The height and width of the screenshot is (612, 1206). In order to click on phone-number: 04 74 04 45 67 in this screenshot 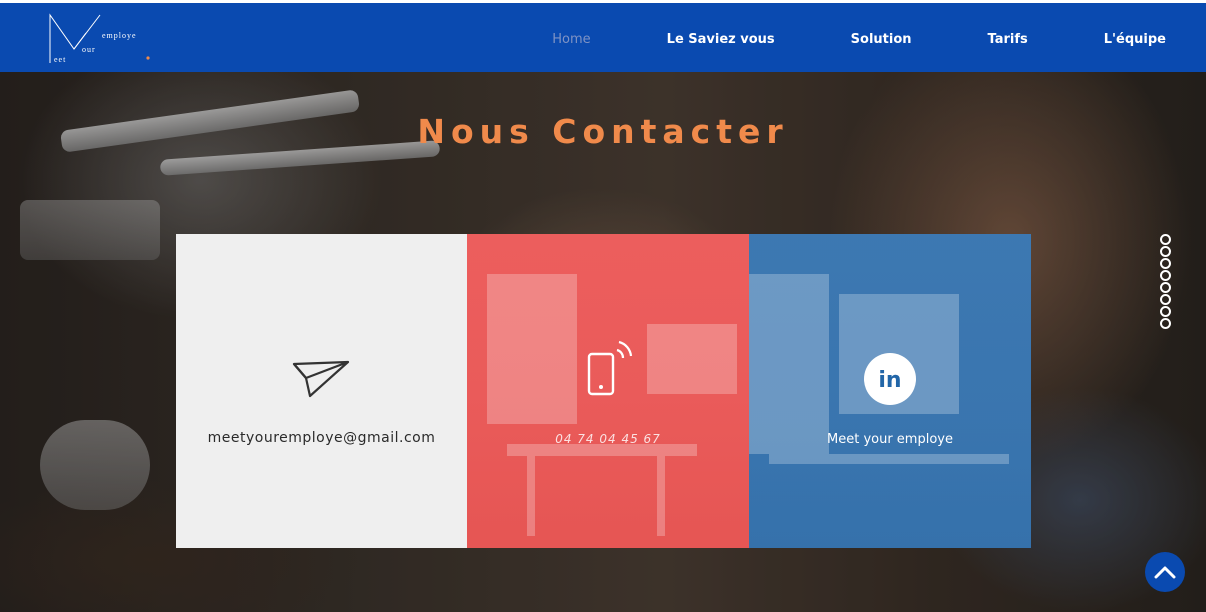, I will do `click(608, 439)`.